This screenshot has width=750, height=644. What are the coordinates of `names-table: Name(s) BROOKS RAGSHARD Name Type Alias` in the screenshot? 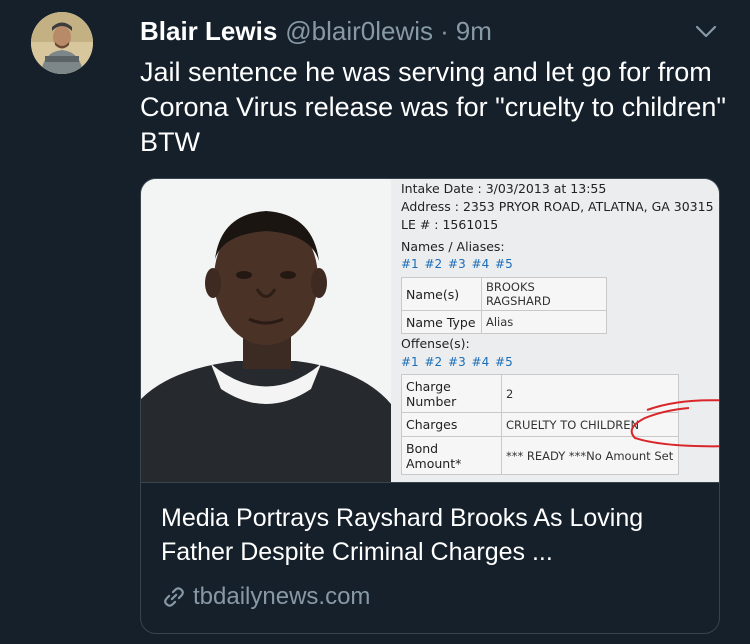 It's located at (504, 305).